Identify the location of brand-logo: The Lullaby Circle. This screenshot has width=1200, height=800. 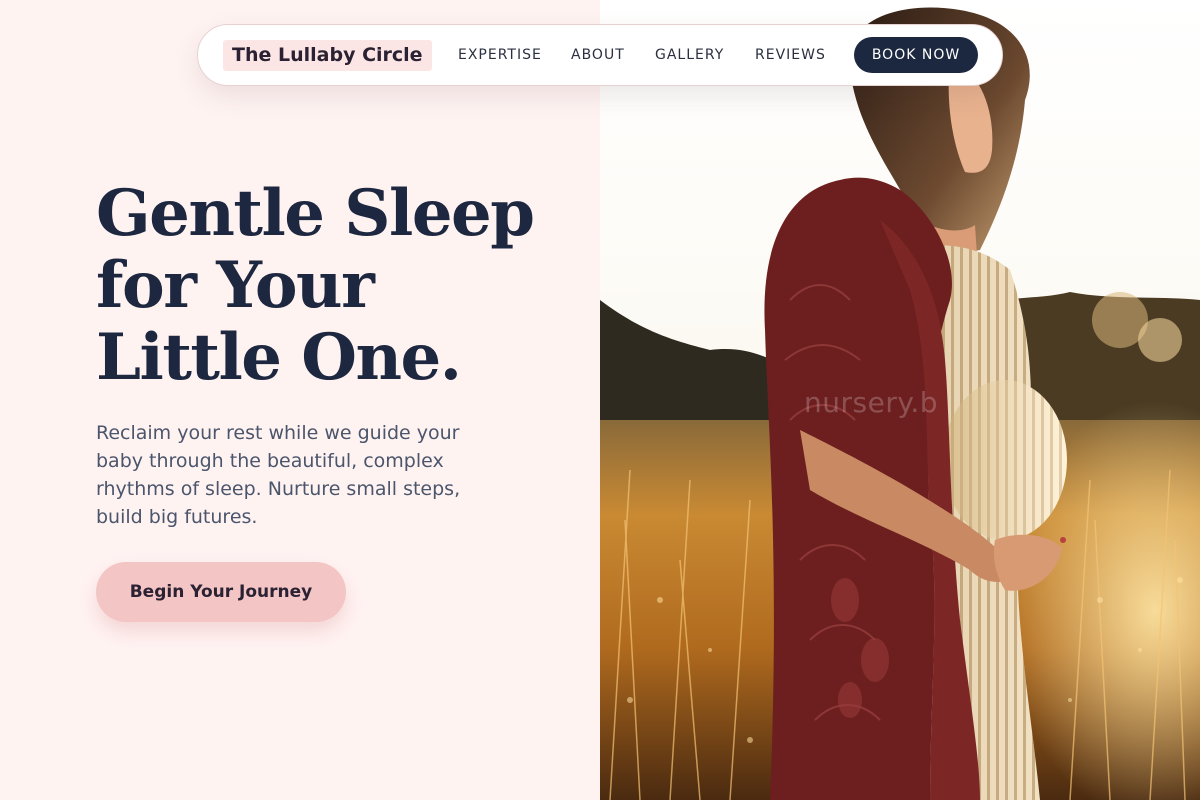
(327, 55).